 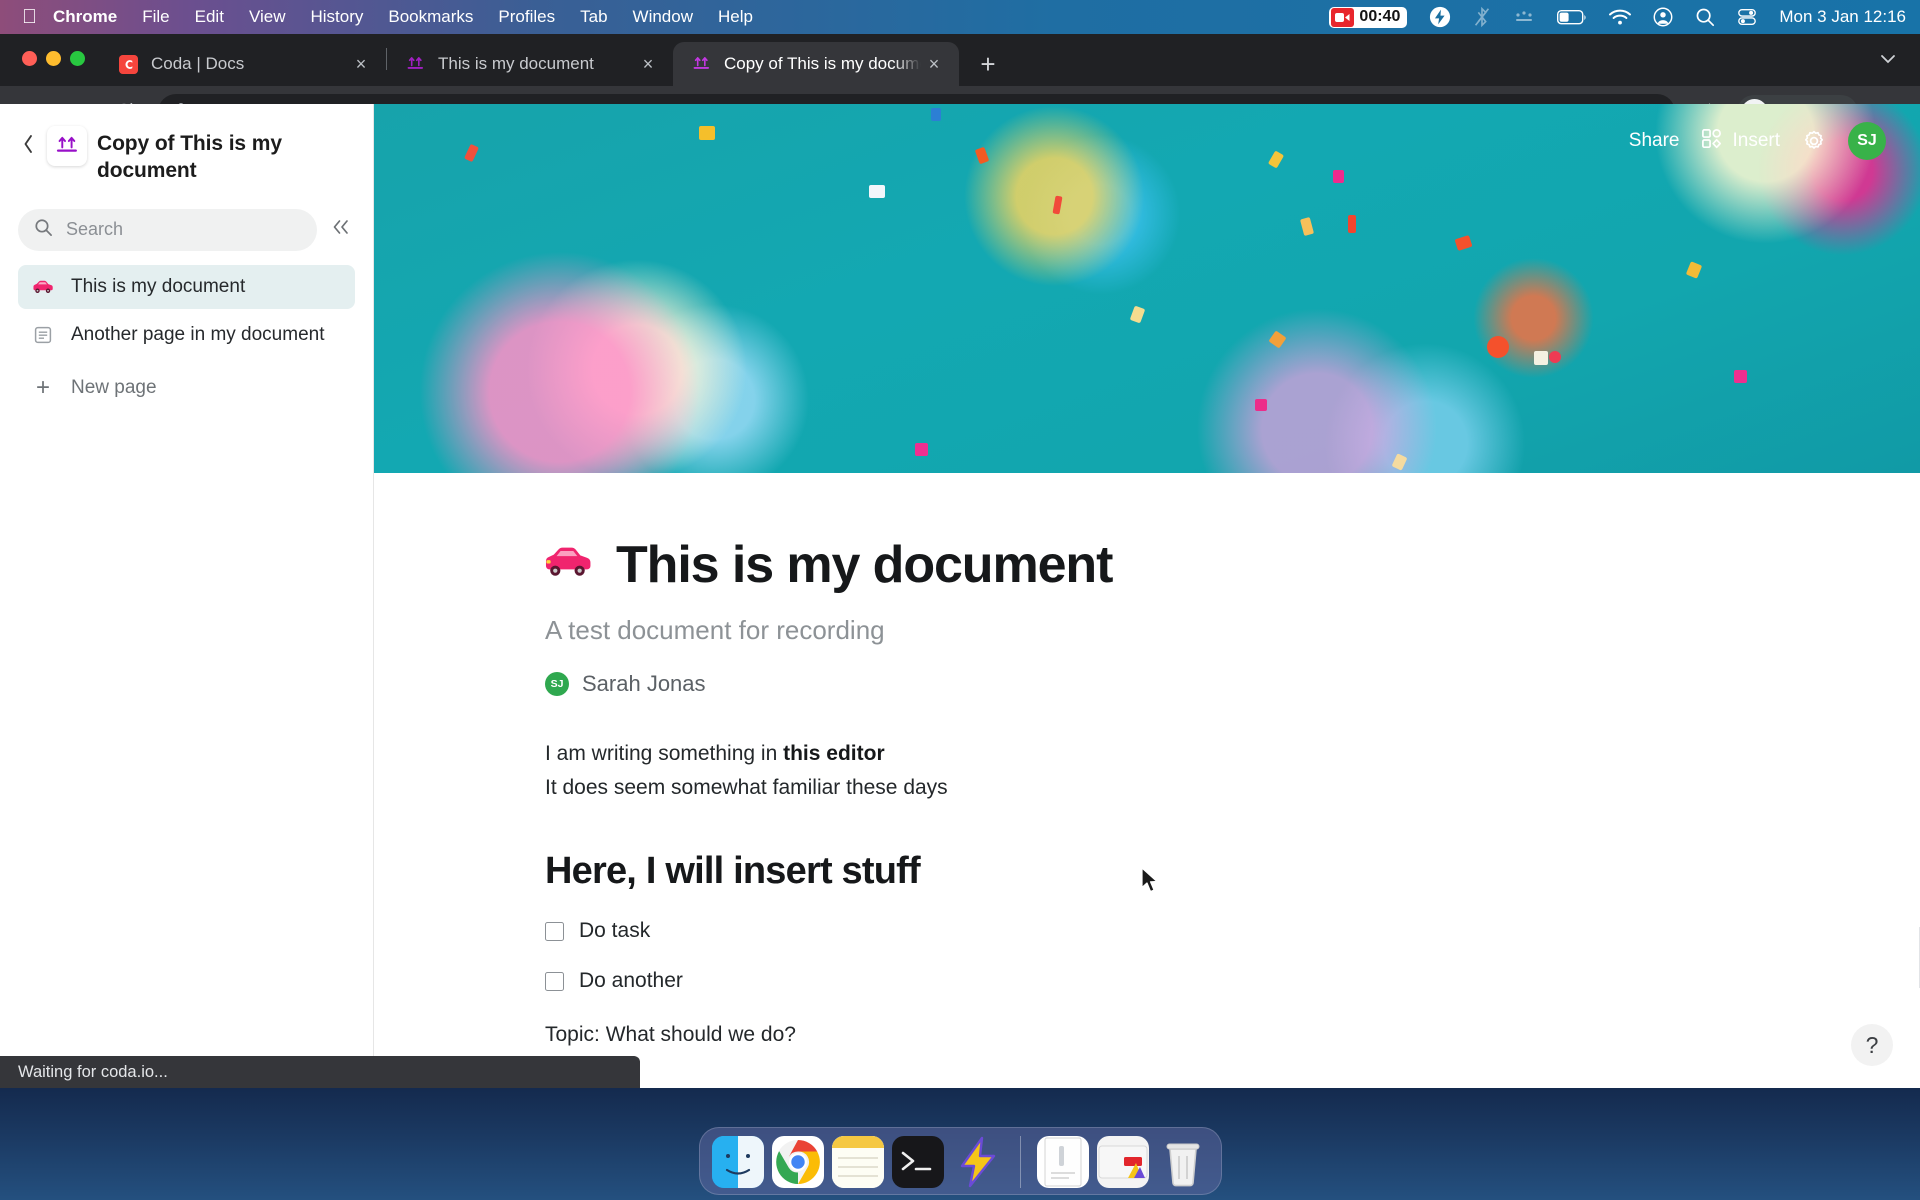 I want to click on menu-item-file: File, so click(x=155, y=17).